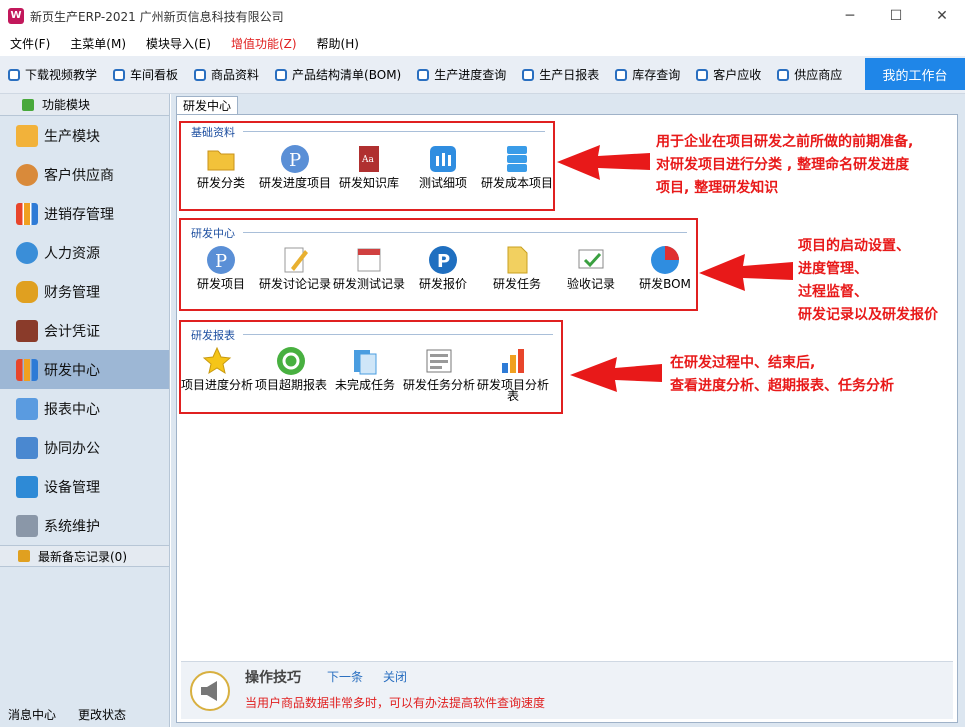  Describe the element at coordinates (27, 291) in the screenshot. I see `money-bag-icon` at that location.